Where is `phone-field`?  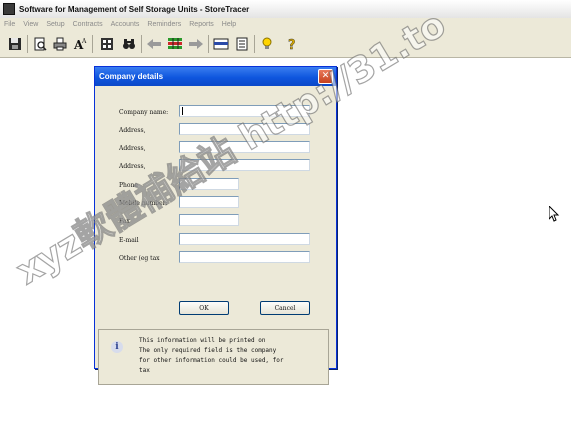
phone-field is located at coordinates (209, 184).